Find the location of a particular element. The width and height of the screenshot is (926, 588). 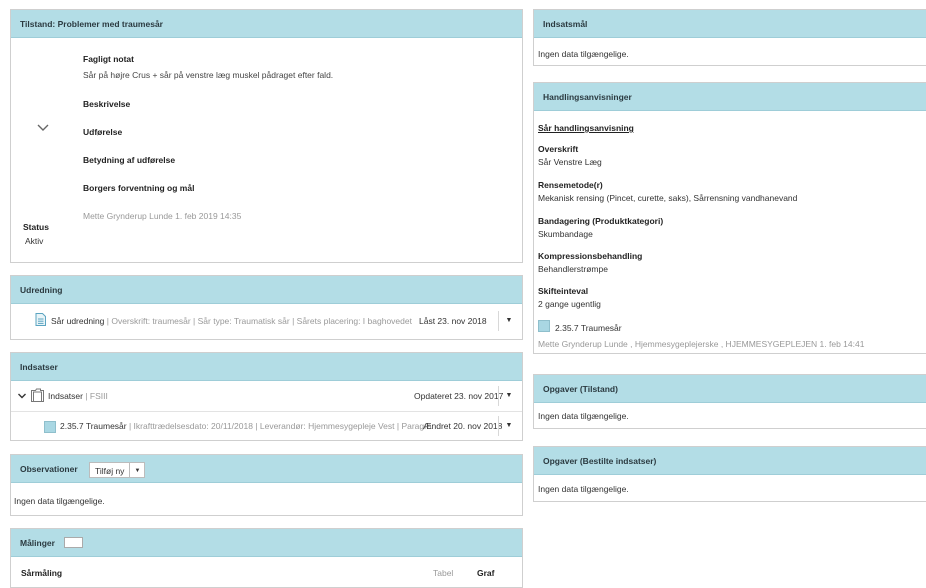

observationer-header: Observationer Tilføj ny ▼ is located at coordinates (266, 469).